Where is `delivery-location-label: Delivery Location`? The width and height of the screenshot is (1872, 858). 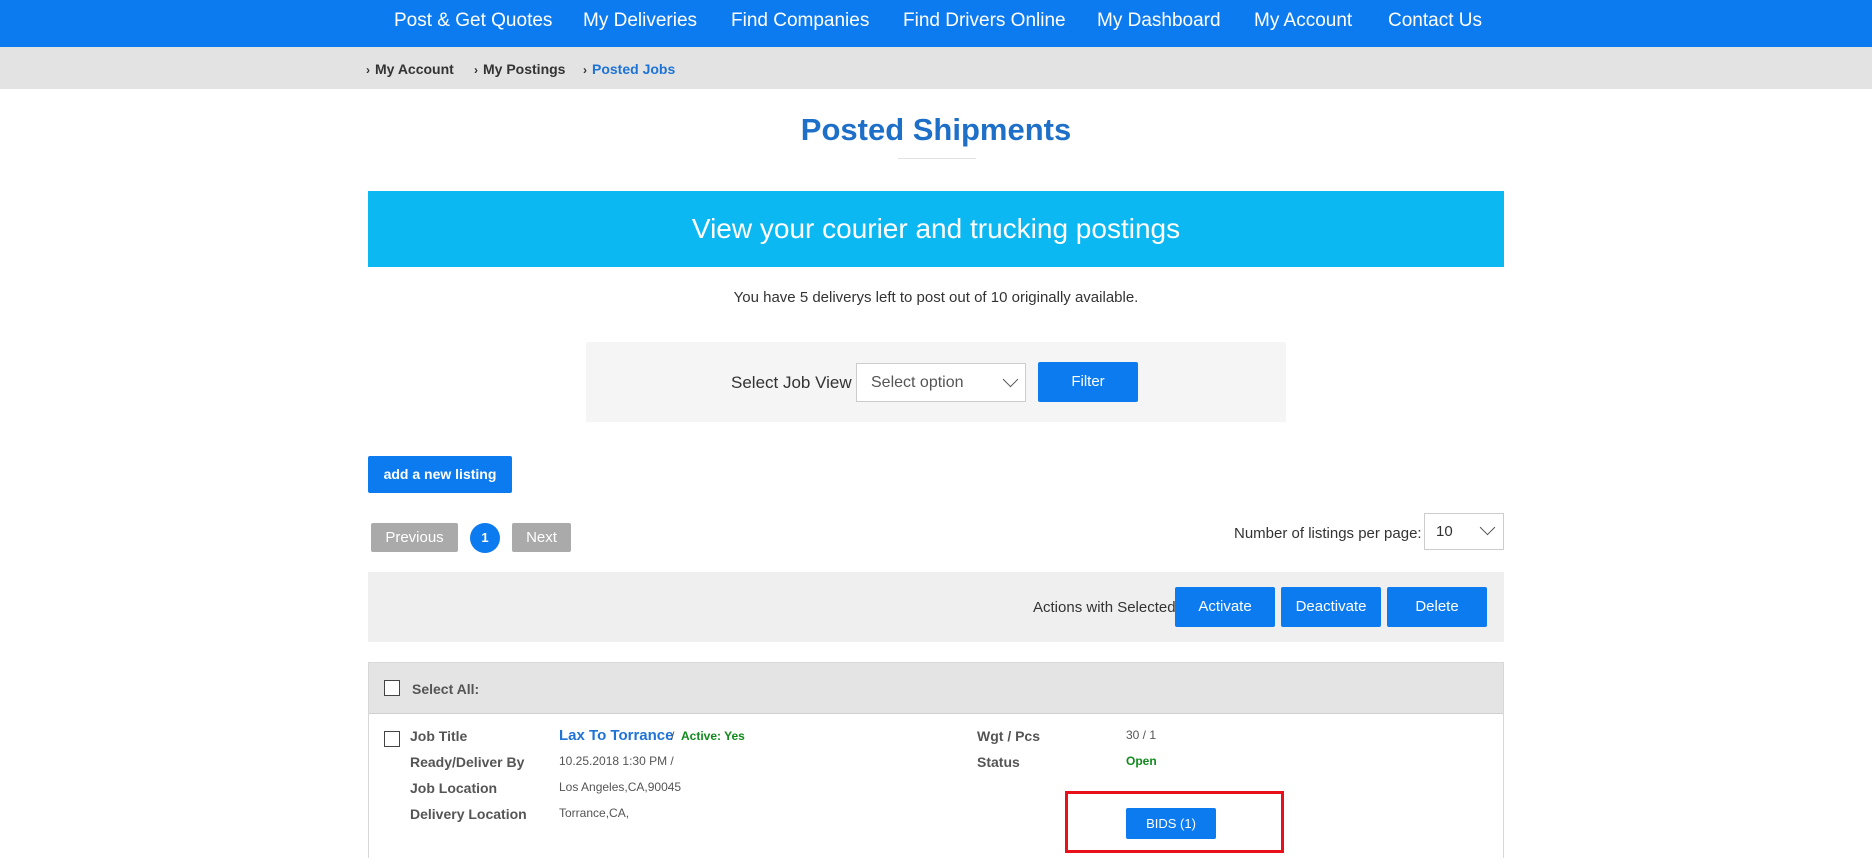 delivery-location-label: Delivery Location is located at coordinates (468, 814).